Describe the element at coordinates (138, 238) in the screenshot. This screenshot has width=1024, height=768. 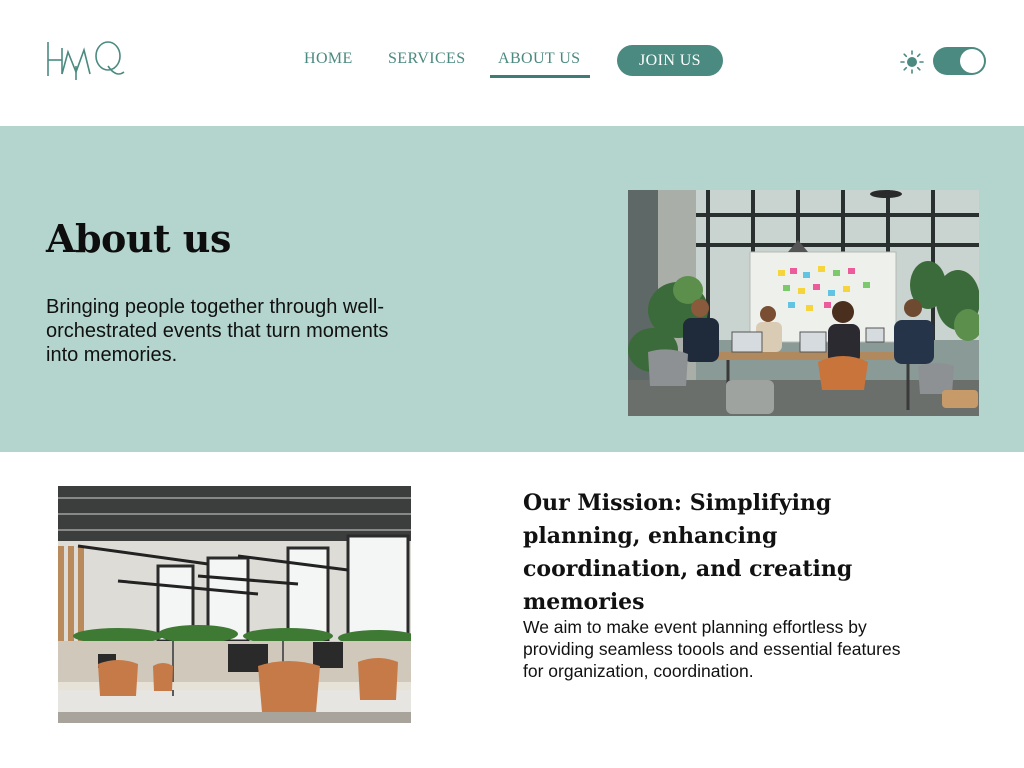
I see `page-title: About us` at that location.